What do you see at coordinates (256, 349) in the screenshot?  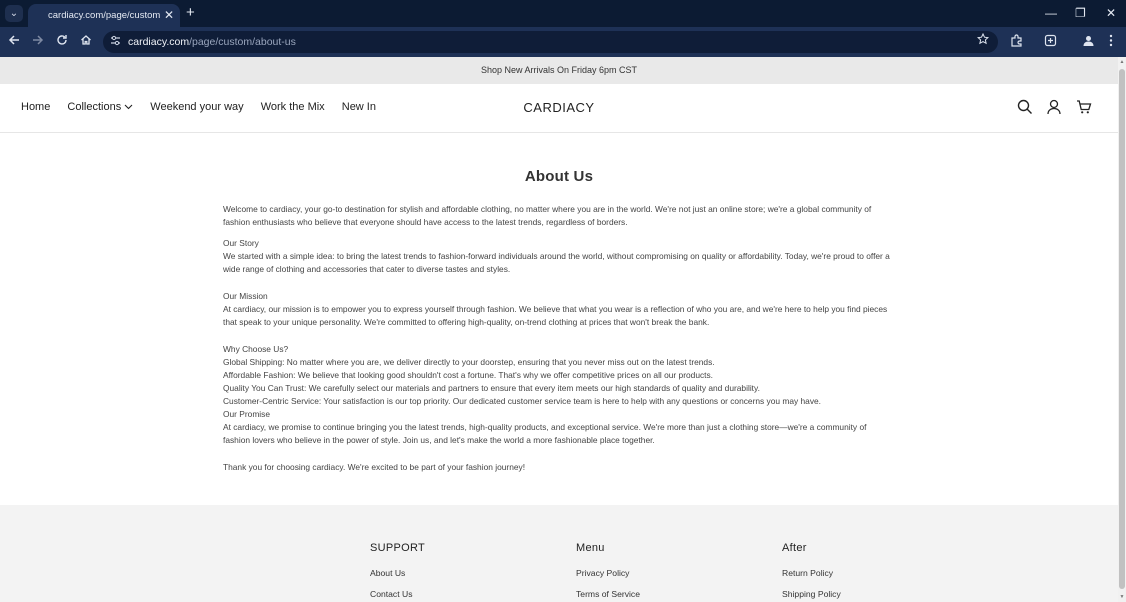 I see `why-heading: Why Choose Us?` at bounding box center [256, 349].